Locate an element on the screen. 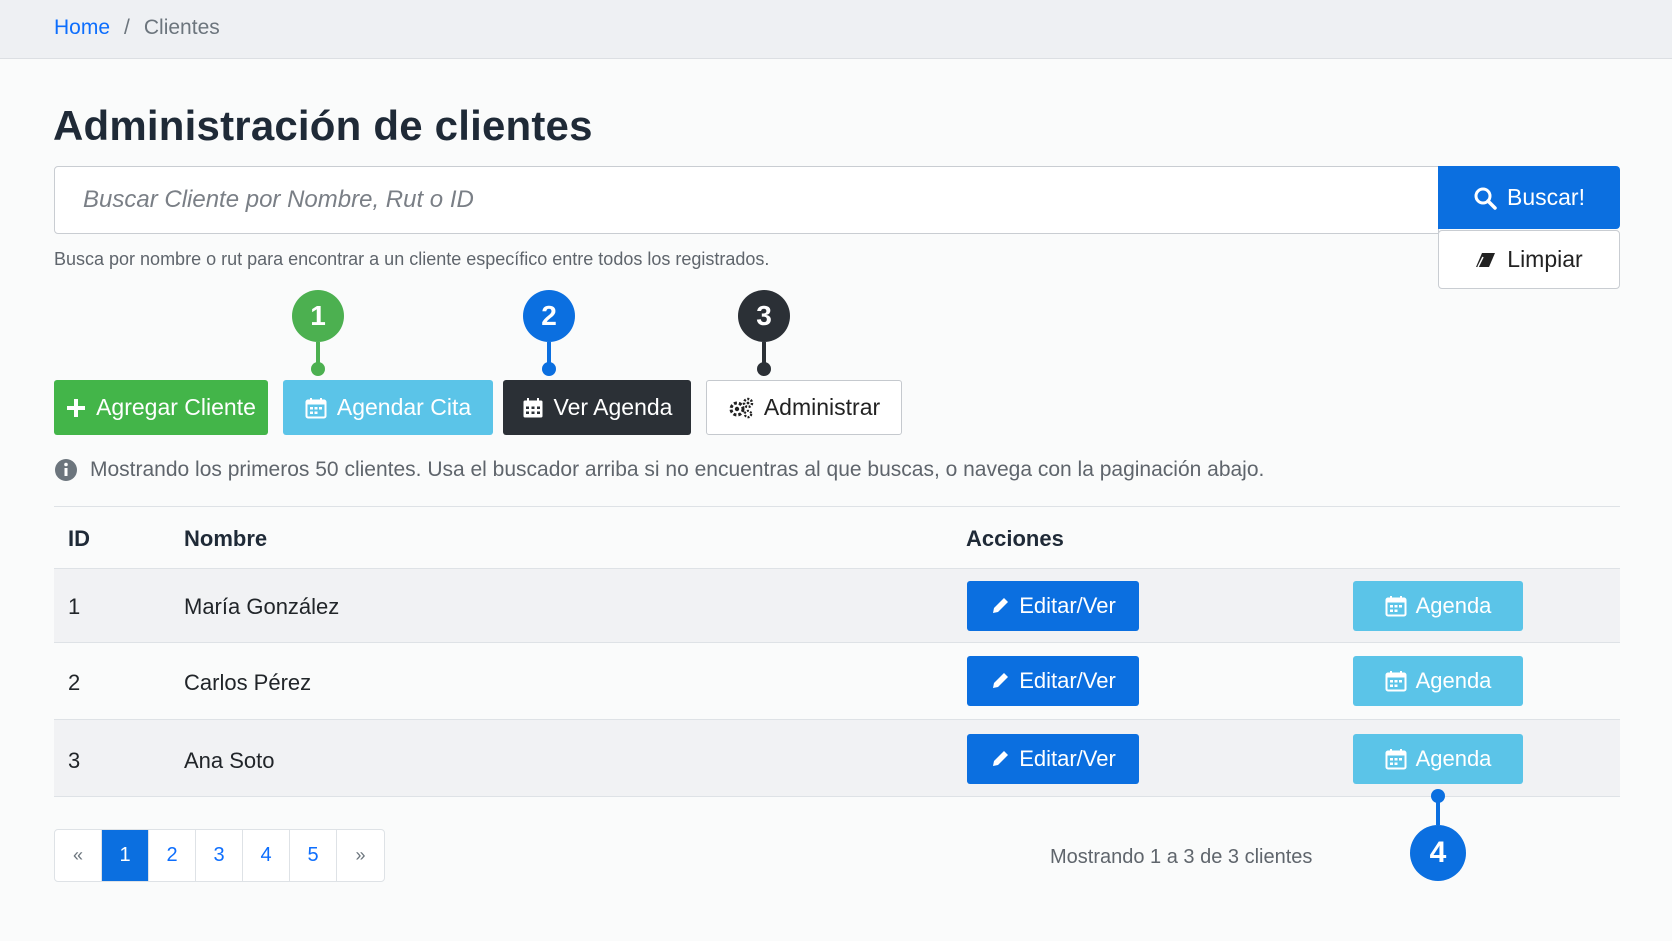  callout-marker-3: 3 is located at coordinates (764, 333).